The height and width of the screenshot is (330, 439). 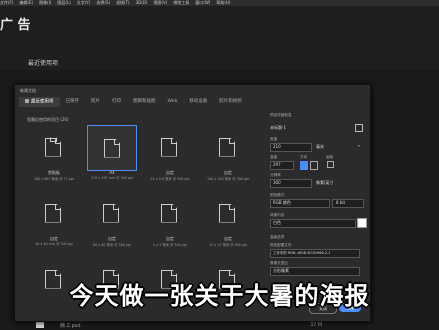 I want to click on tab-label: 图稿和插图, so click(x=144, y=101).